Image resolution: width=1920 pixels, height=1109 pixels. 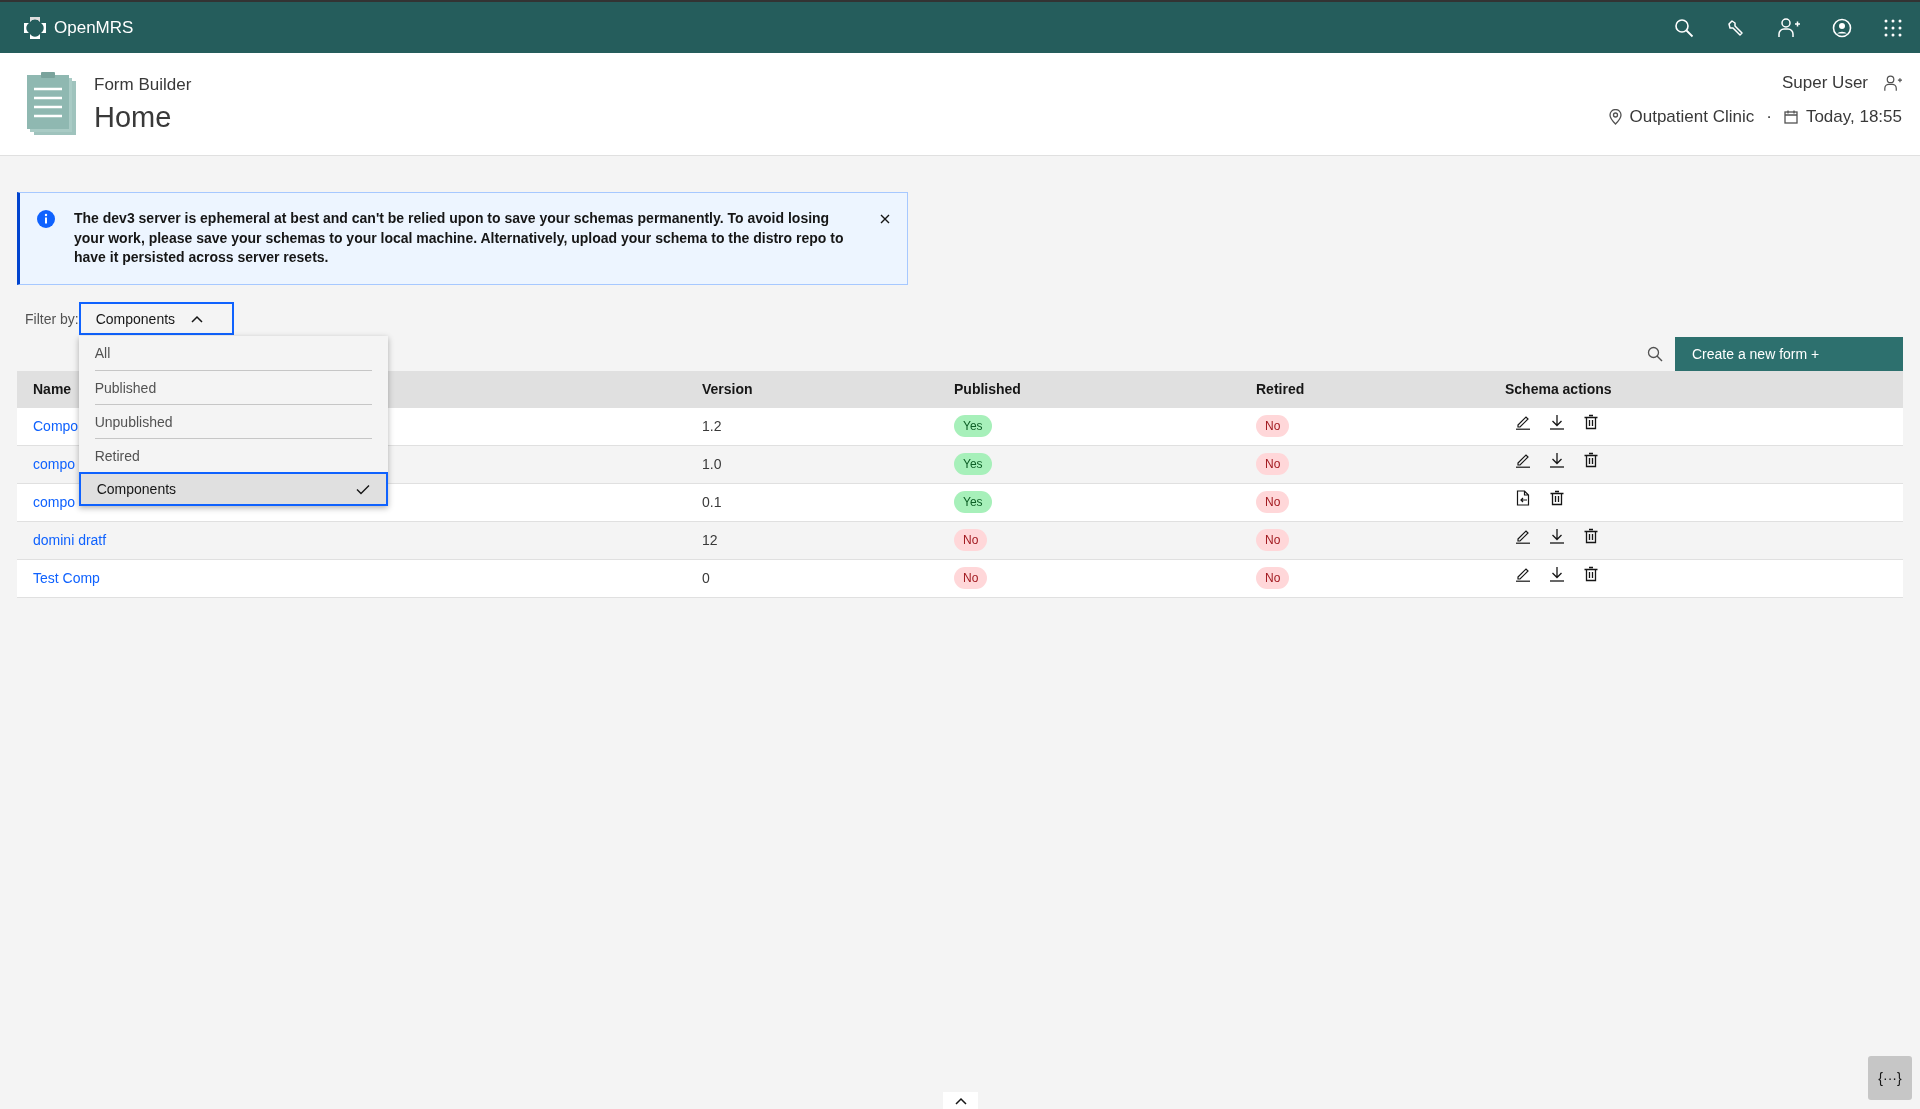 I want to click on column-header: Published, so click(x=987, y=389).